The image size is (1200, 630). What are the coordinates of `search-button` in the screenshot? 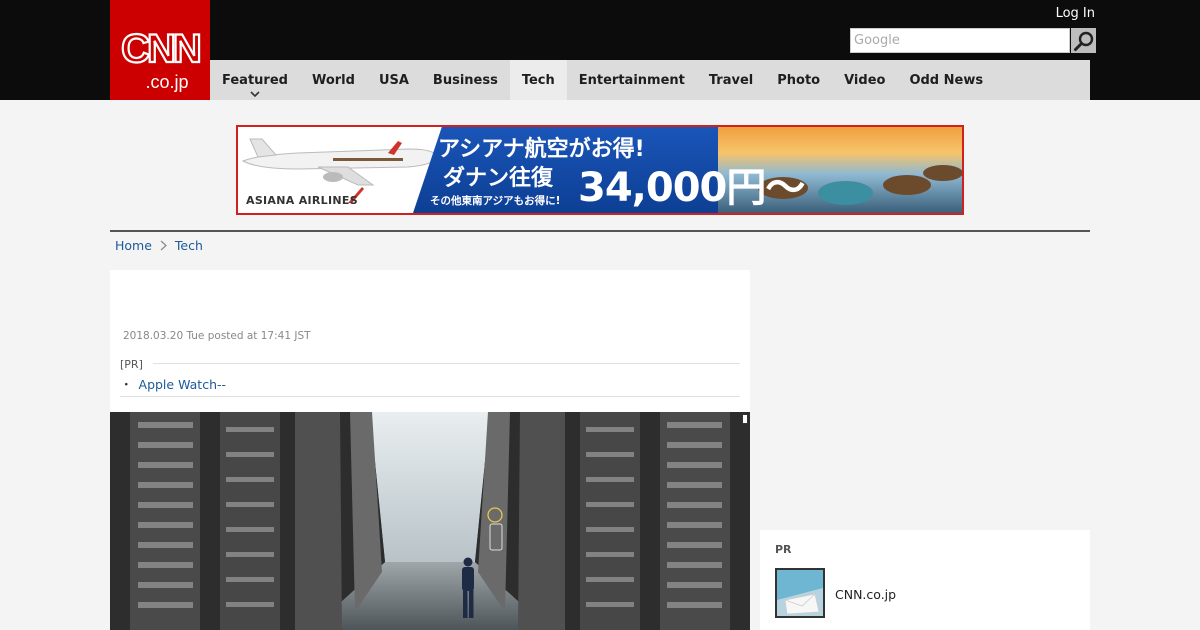 It's located at (1083, 40).